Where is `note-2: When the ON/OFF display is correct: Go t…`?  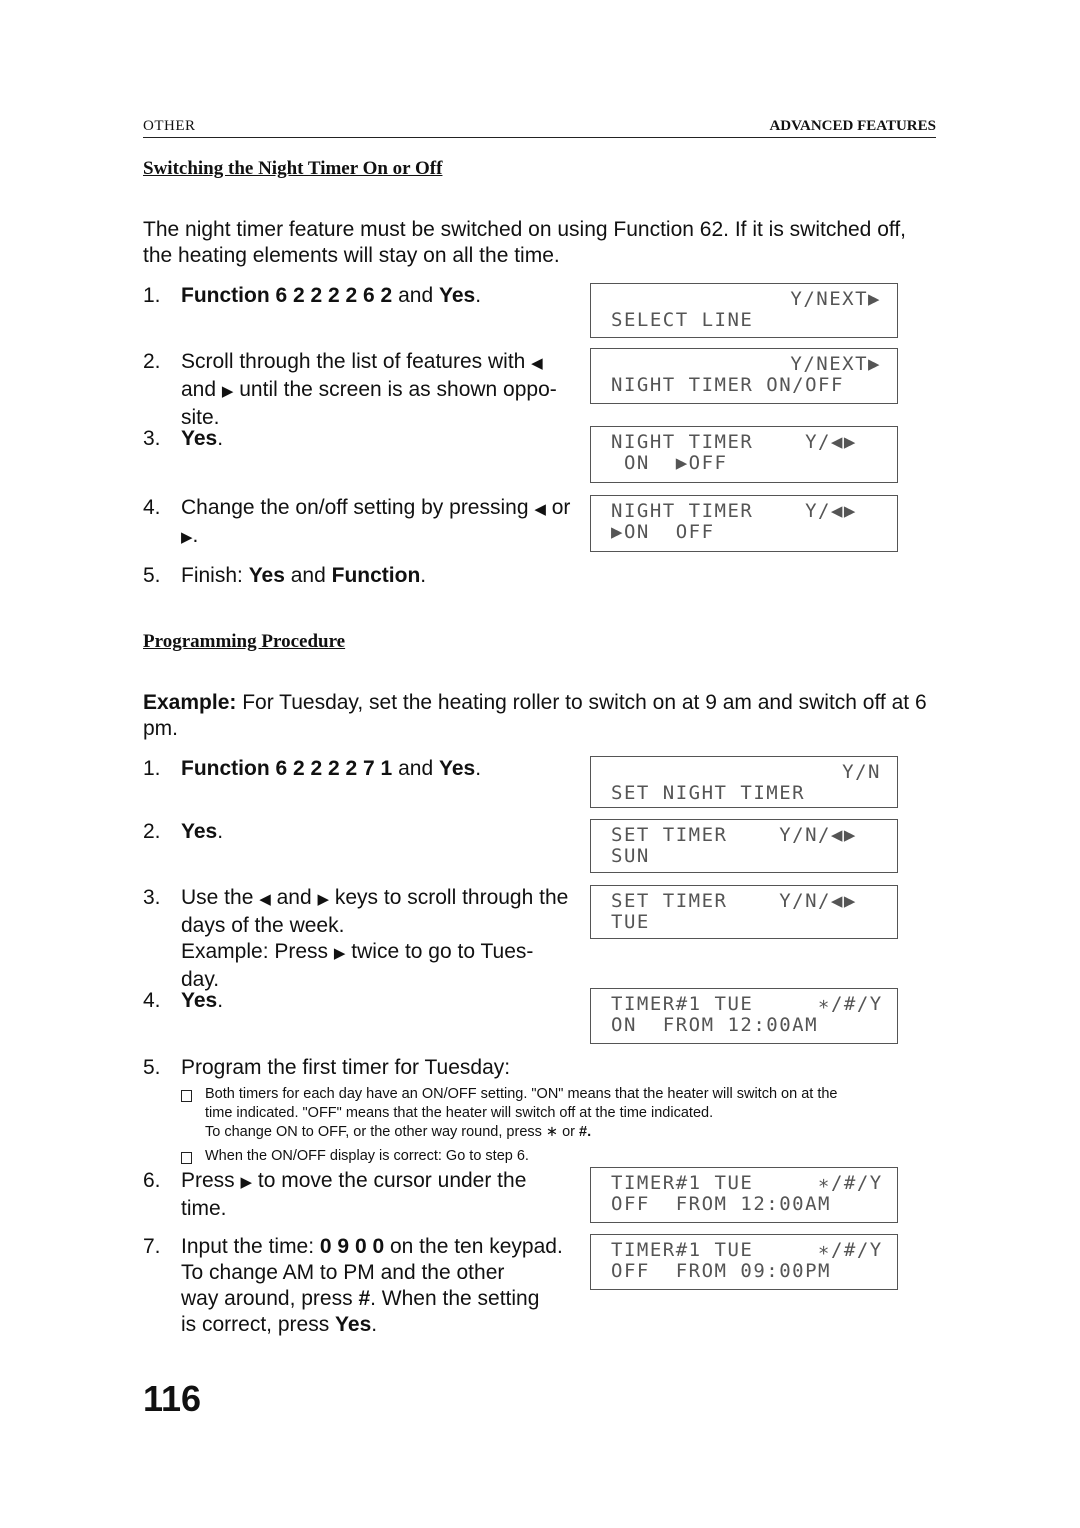
note-2: When the ON/OFF display is correct: Go t… is located at coordinates (355, 1156).